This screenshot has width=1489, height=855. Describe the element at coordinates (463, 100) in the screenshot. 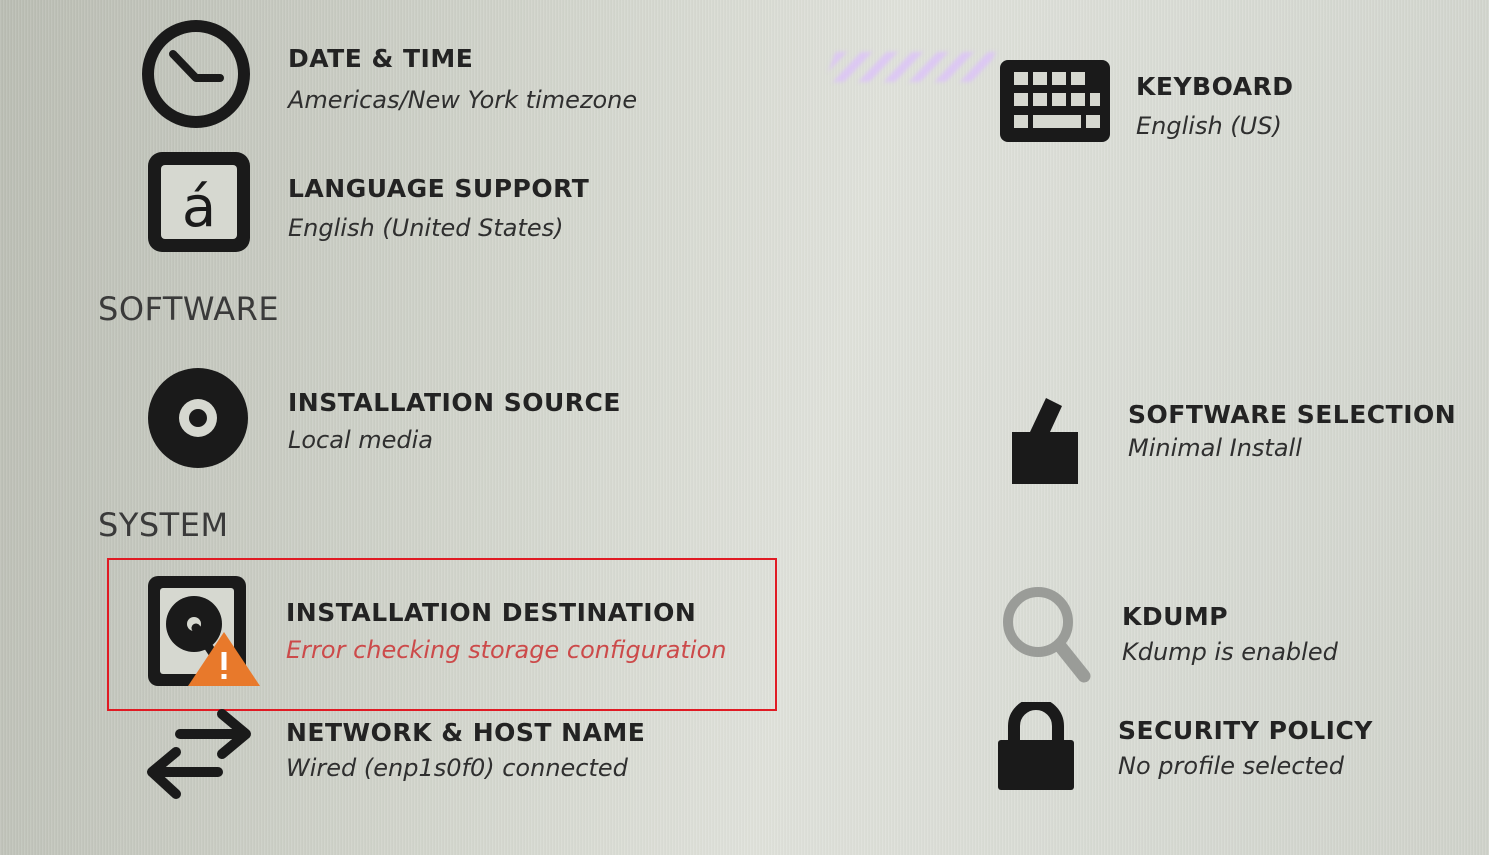

I see `spoke-status: Americas/New York timezone` at that location.